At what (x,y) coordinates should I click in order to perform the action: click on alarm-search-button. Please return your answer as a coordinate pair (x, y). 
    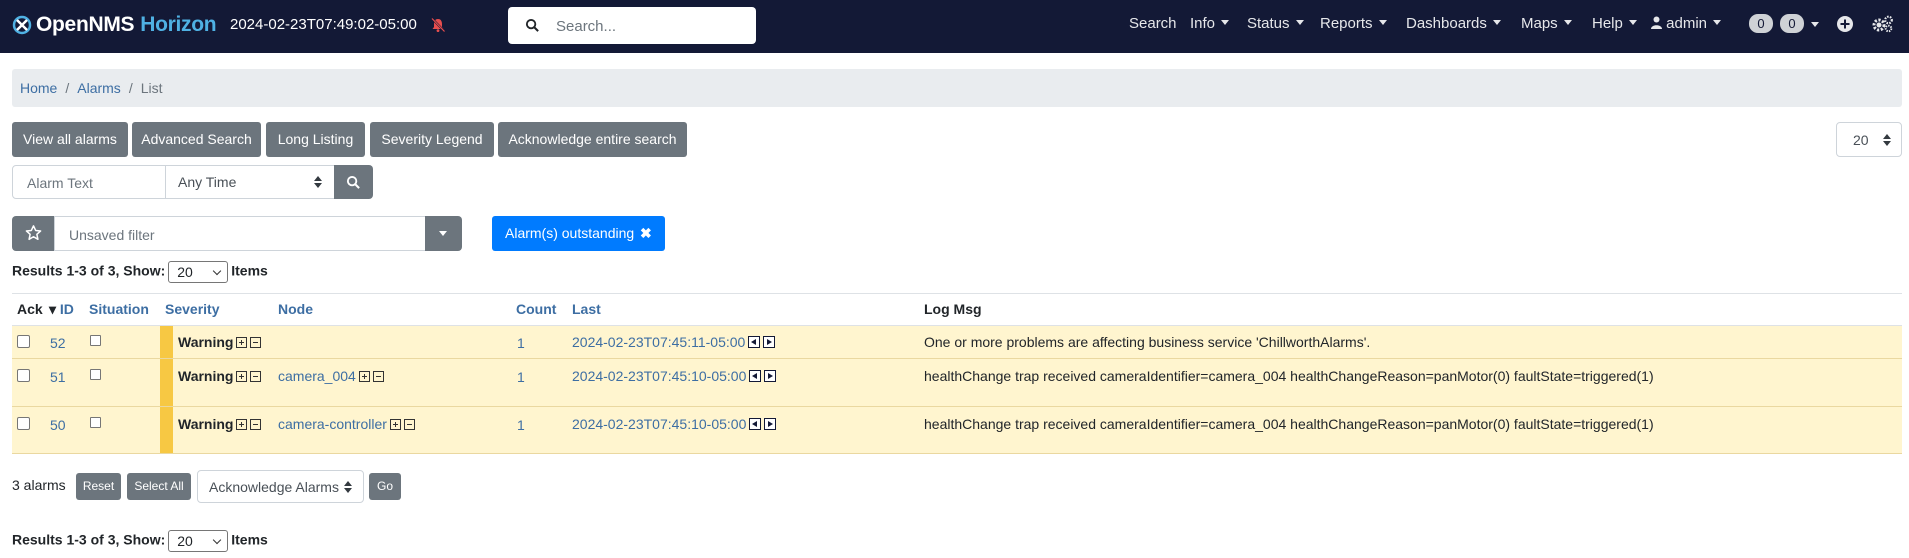
    Looking at the image, I should click on (353, 182).